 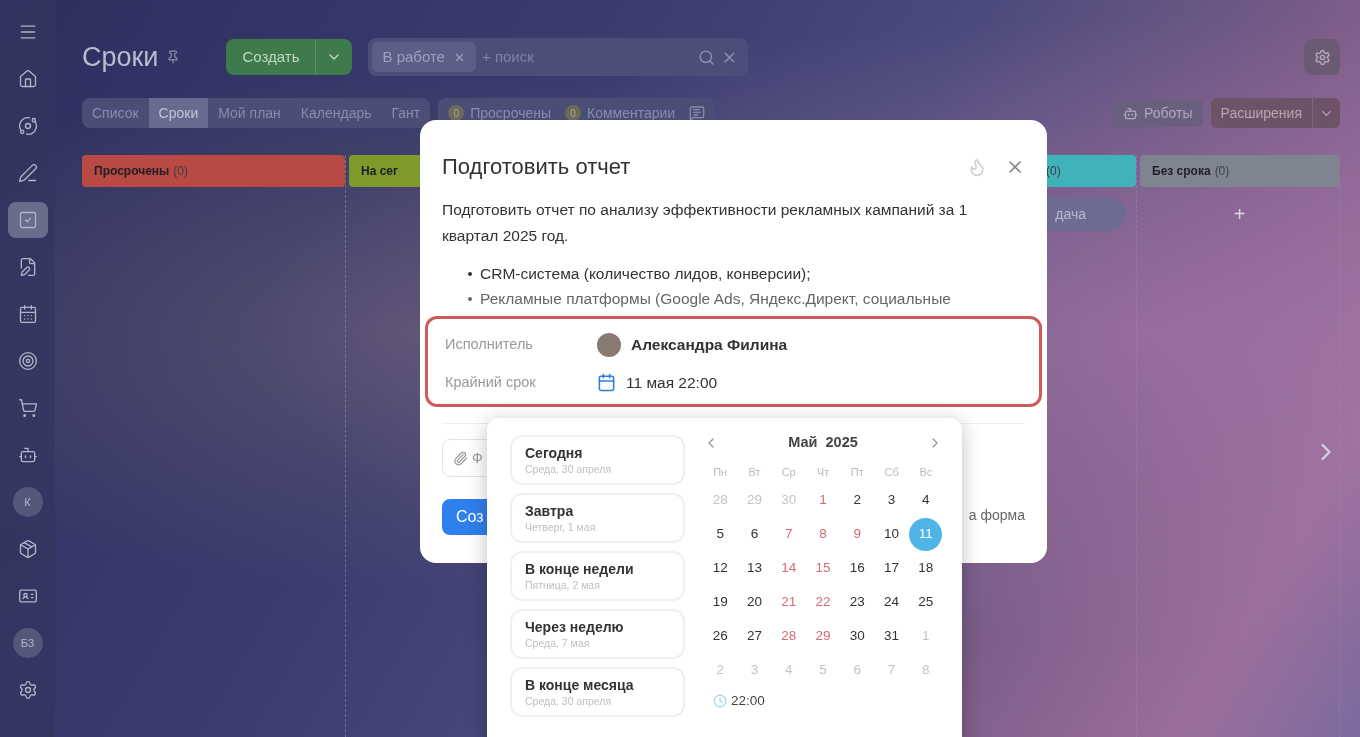 I want to click on calendar-day: 9, so click(x=857, y=534).